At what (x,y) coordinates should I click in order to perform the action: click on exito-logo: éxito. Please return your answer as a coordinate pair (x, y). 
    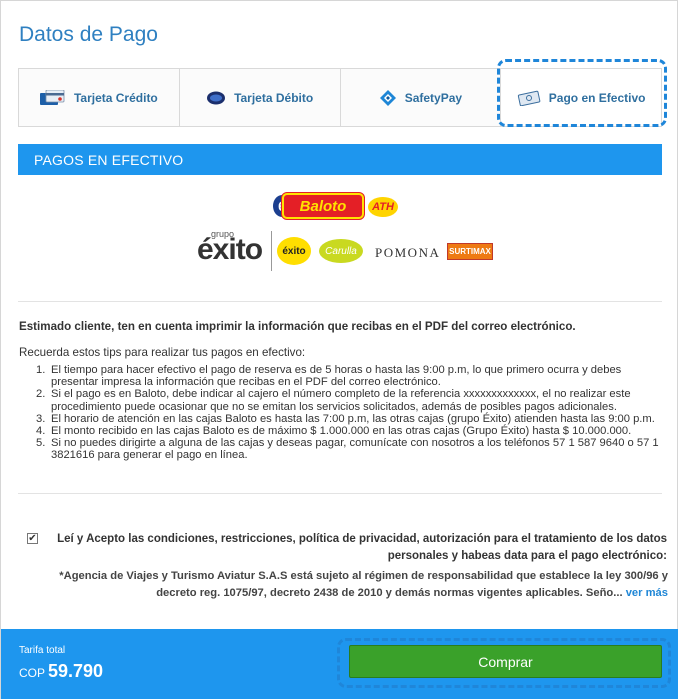
    Looking at the image, I should click on (294, 251).